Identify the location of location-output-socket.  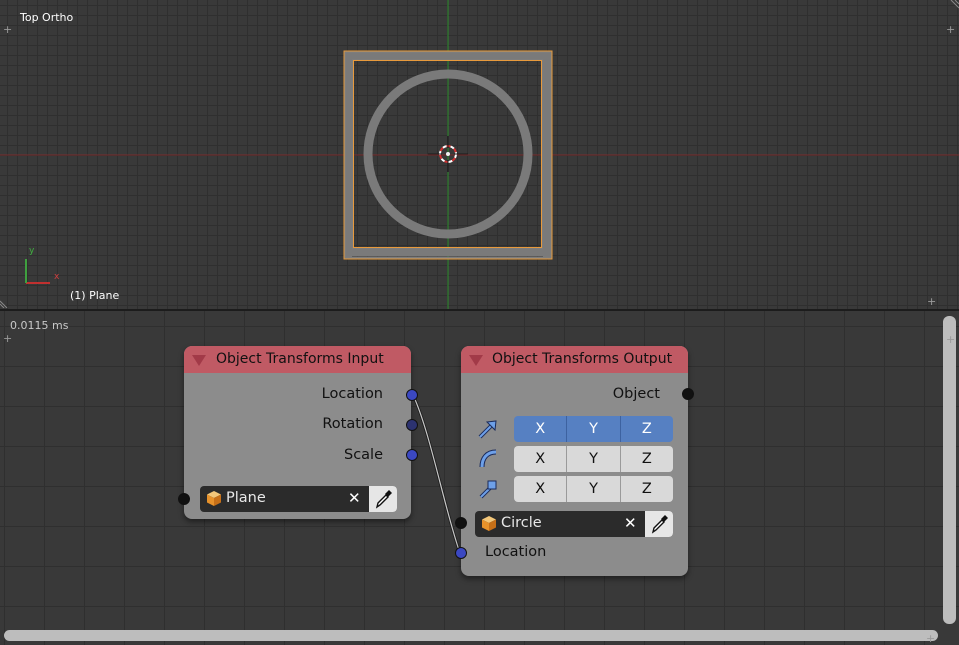
(412, 395).